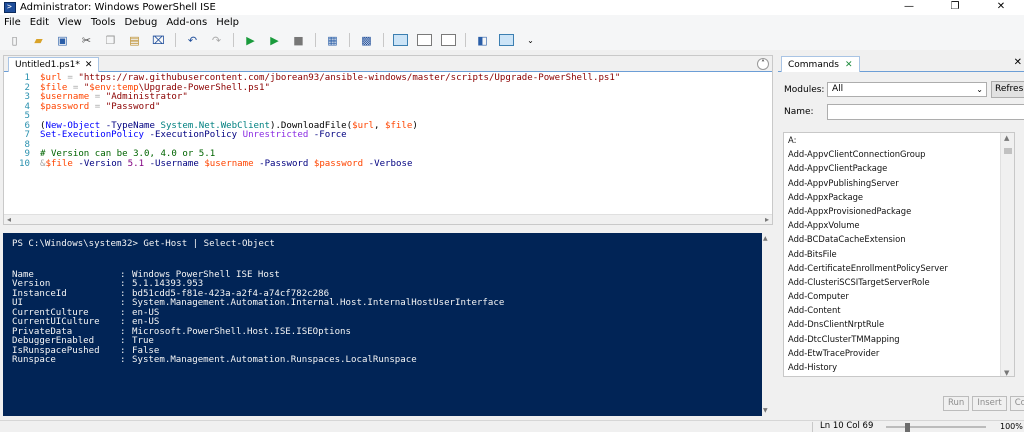 This screenshot has width=1024, height=432. I want to click on command-list-item: Add-EtwTraceProvider, so click(899, 353).